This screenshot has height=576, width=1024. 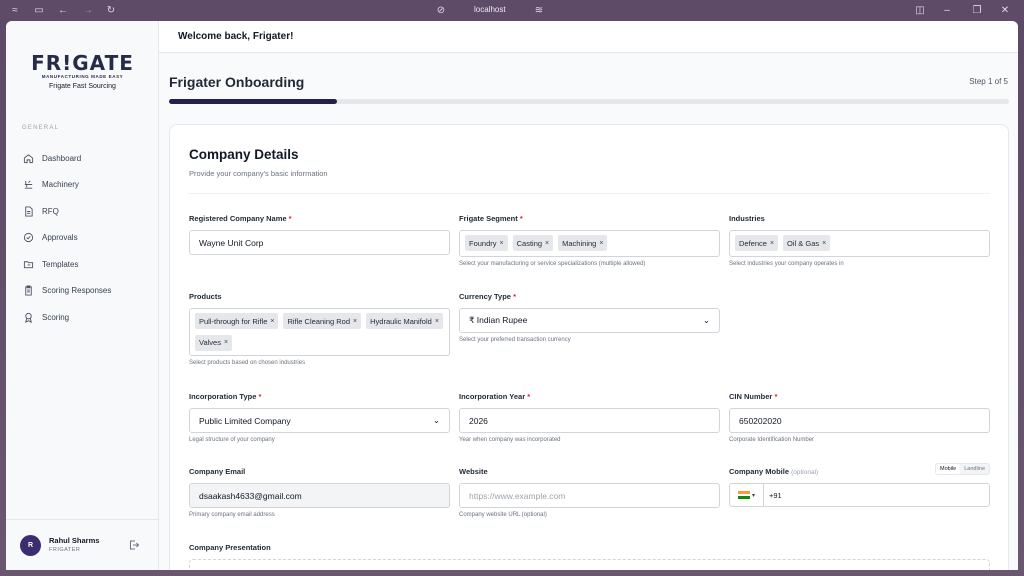 I want to click on website-input: https://www.example.com, so click(x=589, y=495).